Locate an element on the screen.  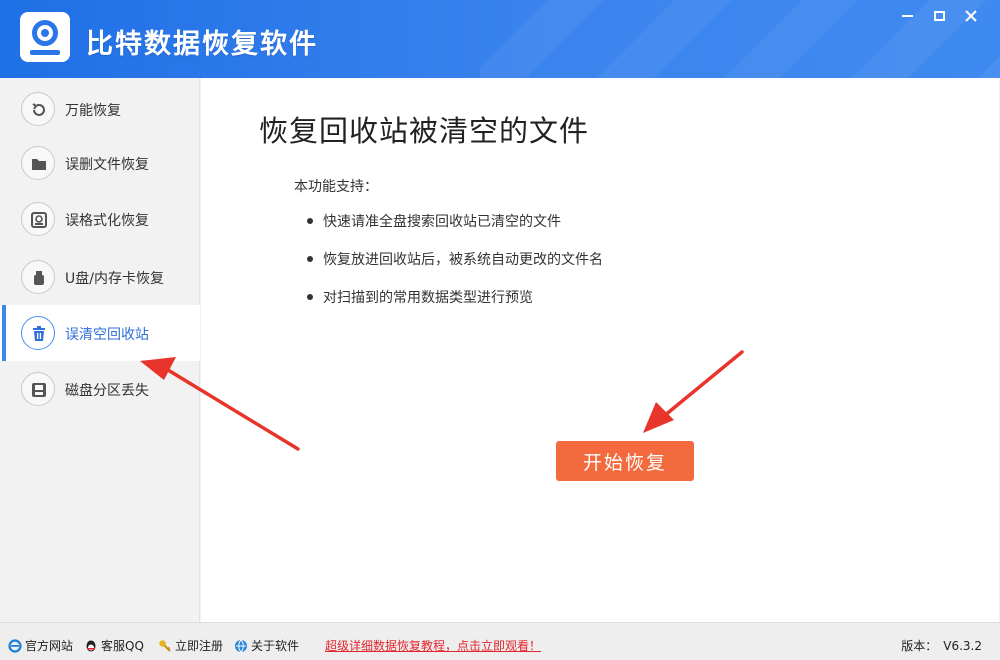
sidebar-item-label: U盘/内存卡恢复 is located at coordinates (114, 279).